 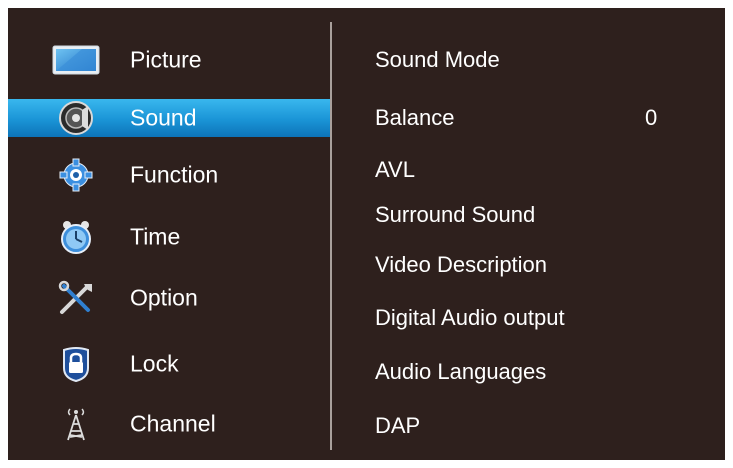 I want to click on gear-icon, so click(x=76, y=175).